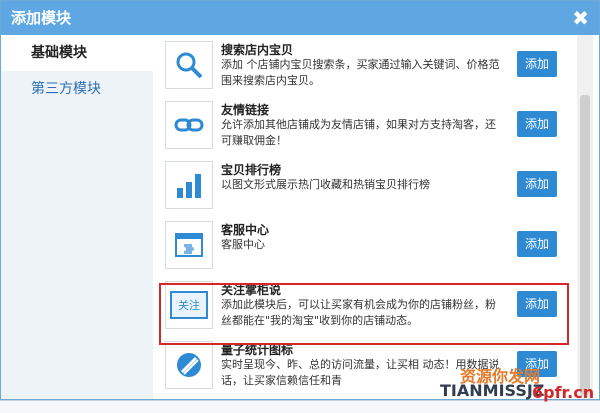 Image resolution: width=600 pixels, height=413 pixels. What do you see at coordinates (257, 50) in the screenshot?
I see `module-title: 搜索店内宝贝` at bounding box center [257, 50].